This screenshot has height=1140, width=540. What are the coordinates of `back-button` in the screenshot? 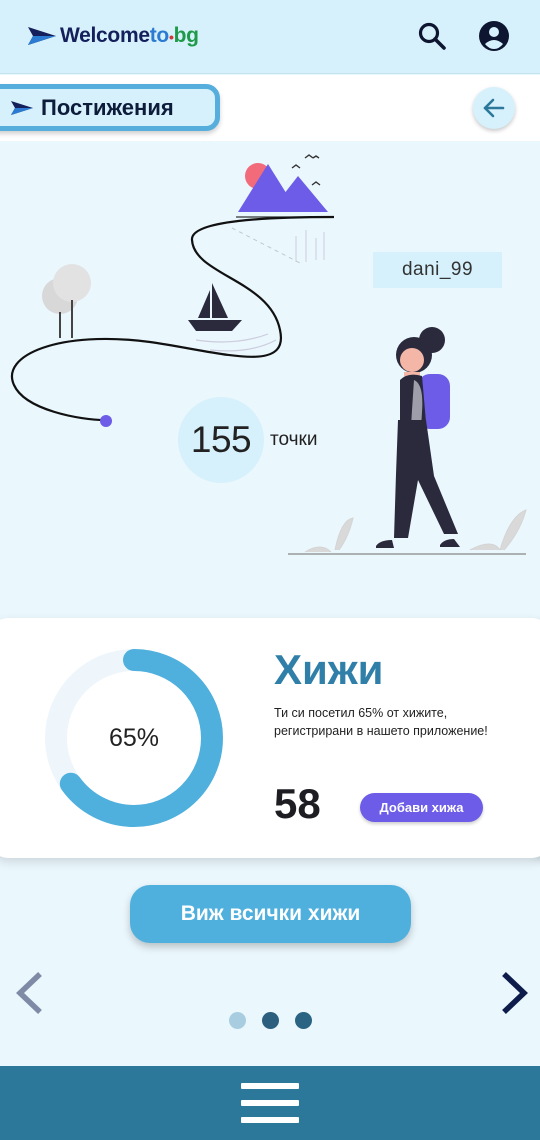 It's located at (494, 108).